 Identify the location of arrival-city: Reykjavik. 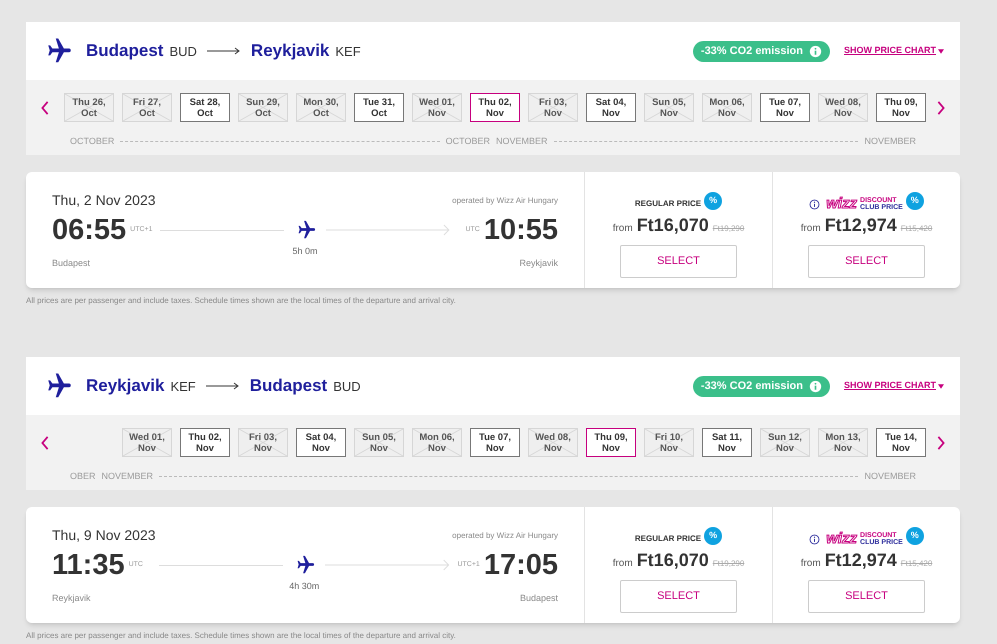
(538, 263).